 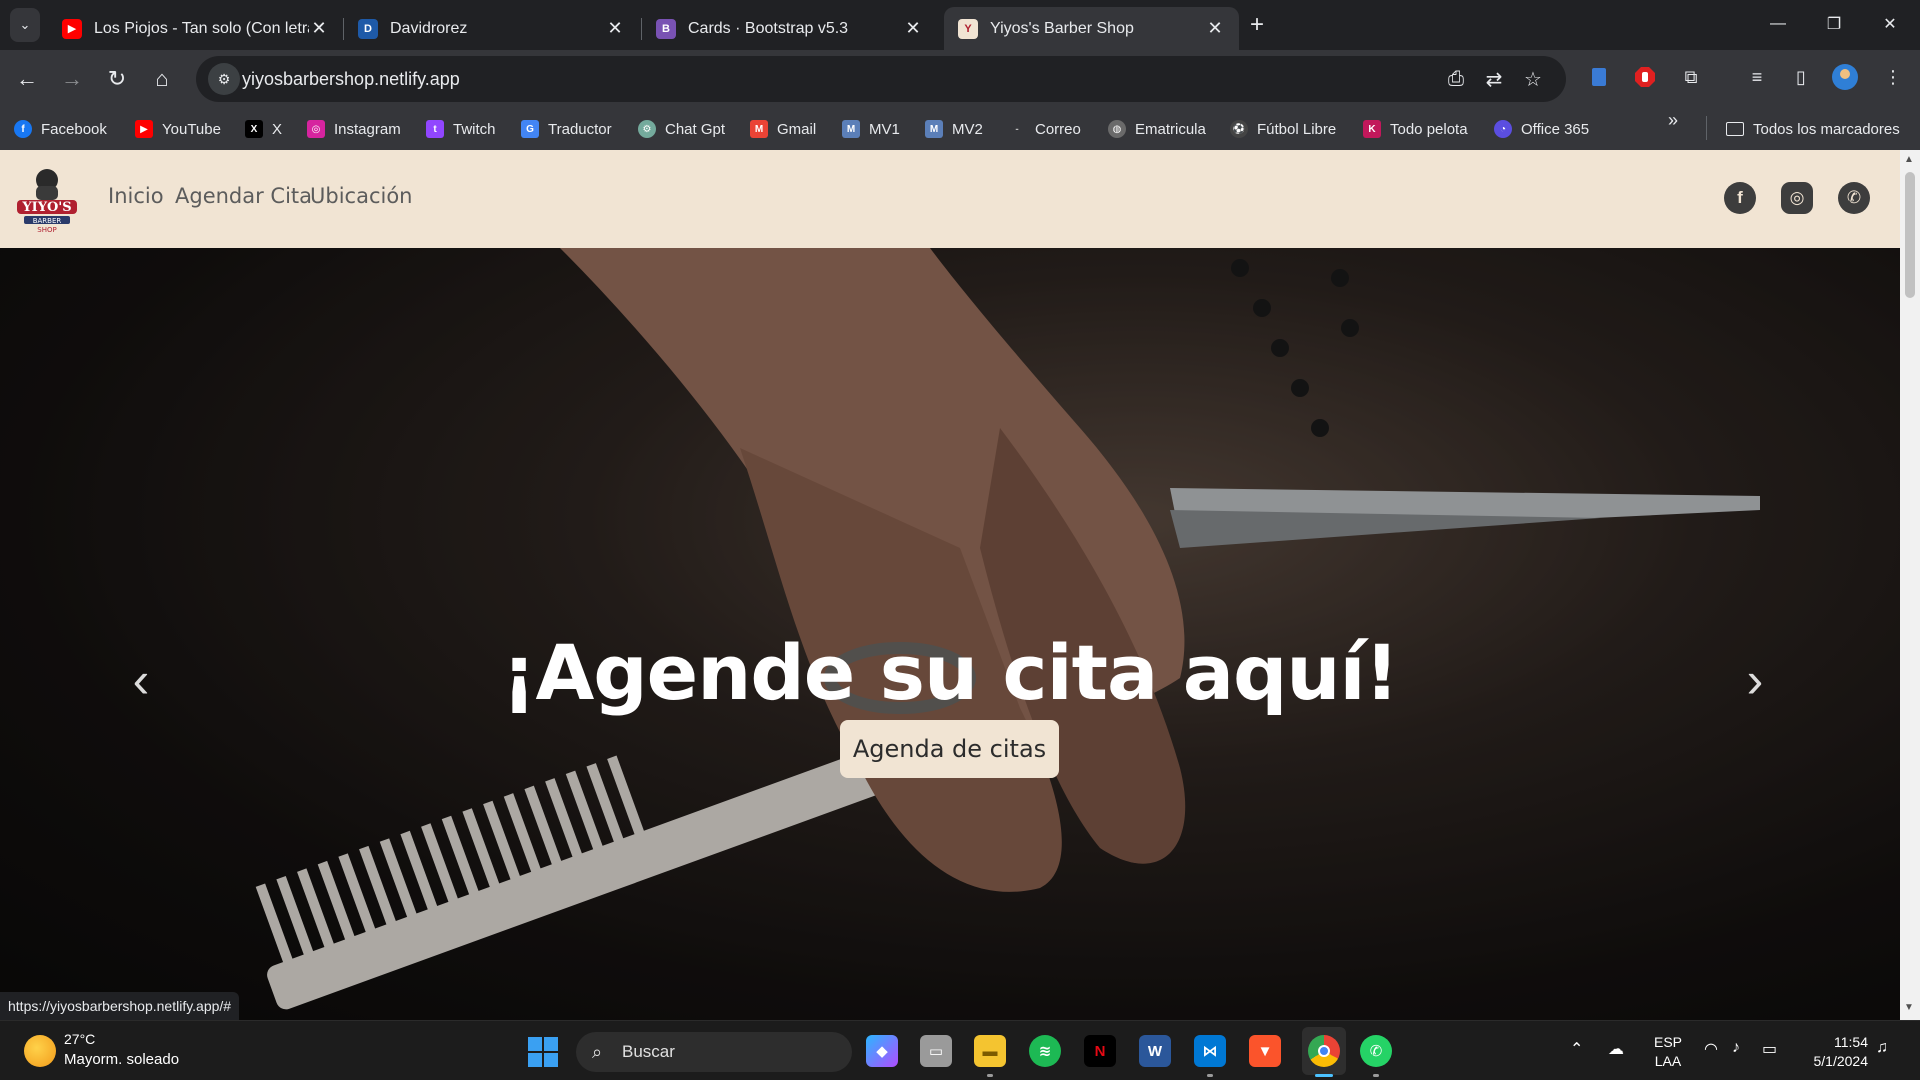 What do you see at coordinates (1265, 1051) in the screenshot?
I see `brave-icon: ▼` at bounding box center [1265, 1051].